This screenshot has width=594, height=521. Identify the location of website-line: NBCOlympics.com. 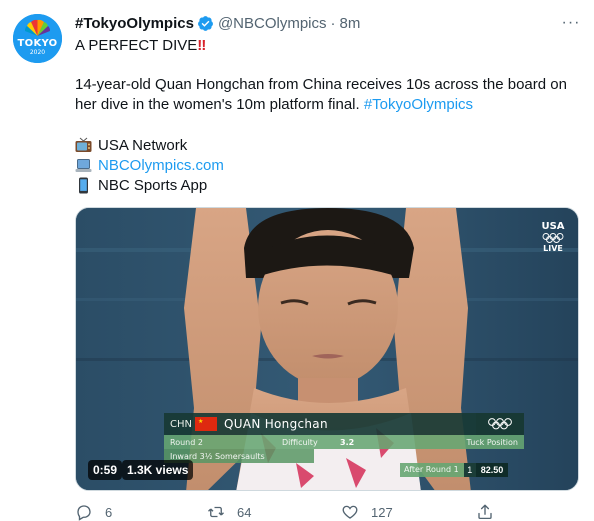
(149, 165).